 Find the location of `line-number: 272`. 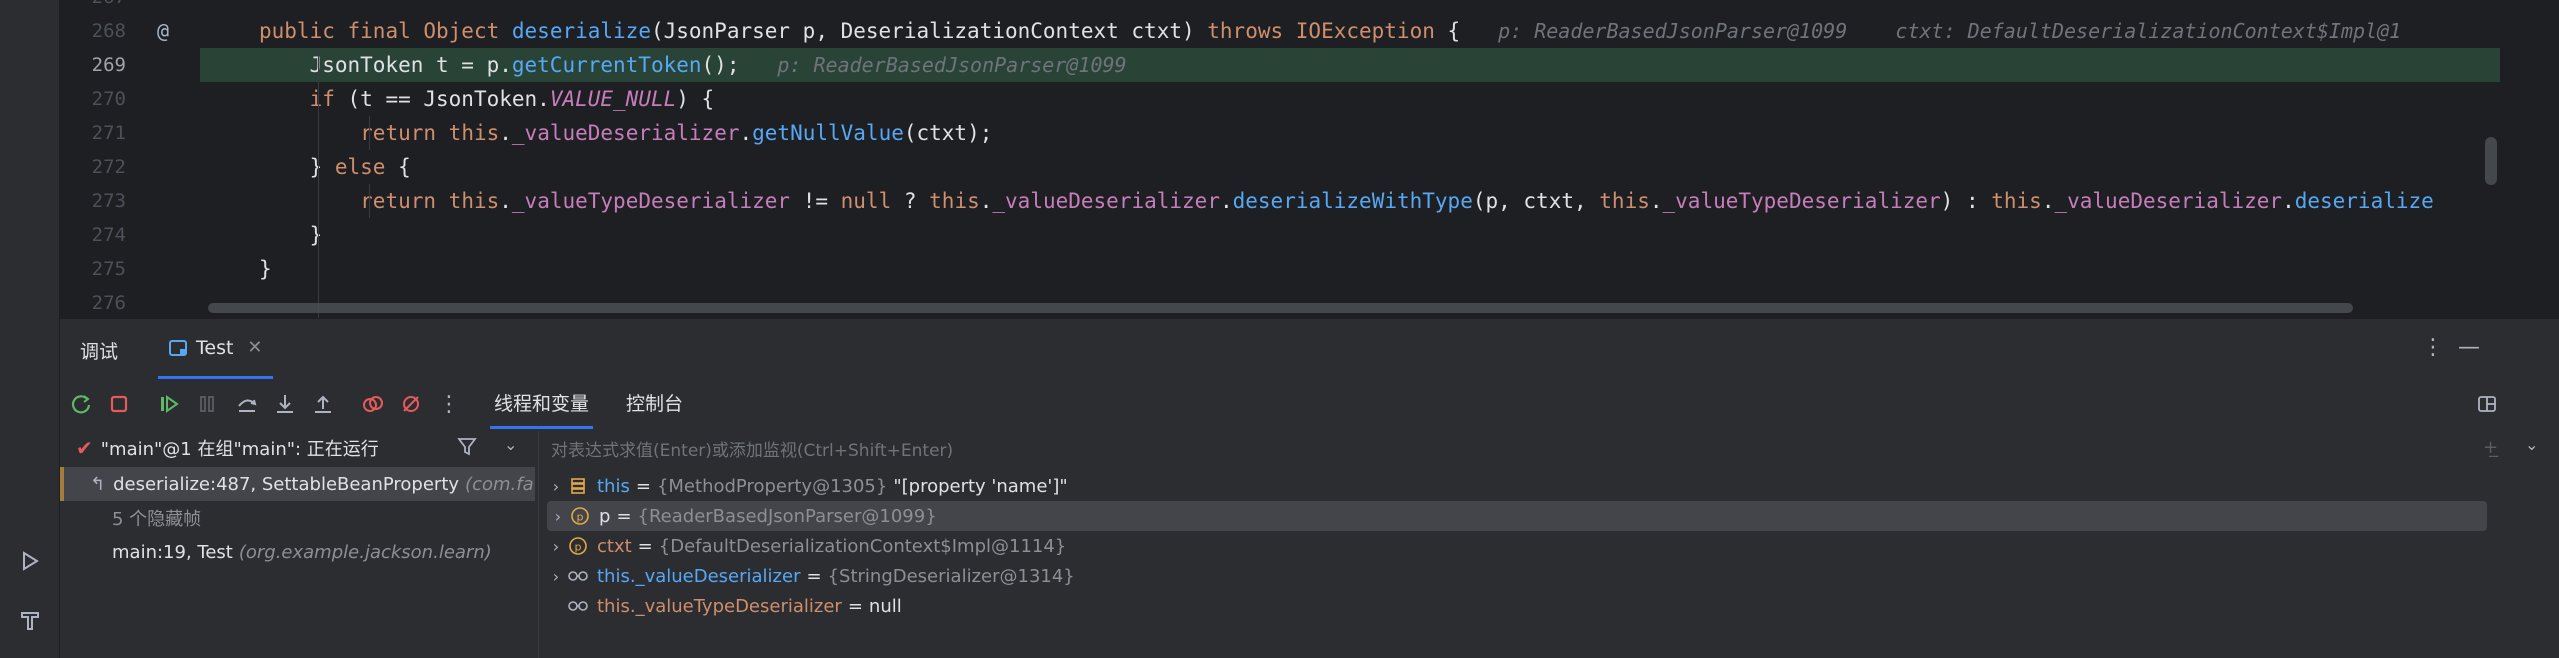

line-number: 272 is located at coordinates (93, 167).